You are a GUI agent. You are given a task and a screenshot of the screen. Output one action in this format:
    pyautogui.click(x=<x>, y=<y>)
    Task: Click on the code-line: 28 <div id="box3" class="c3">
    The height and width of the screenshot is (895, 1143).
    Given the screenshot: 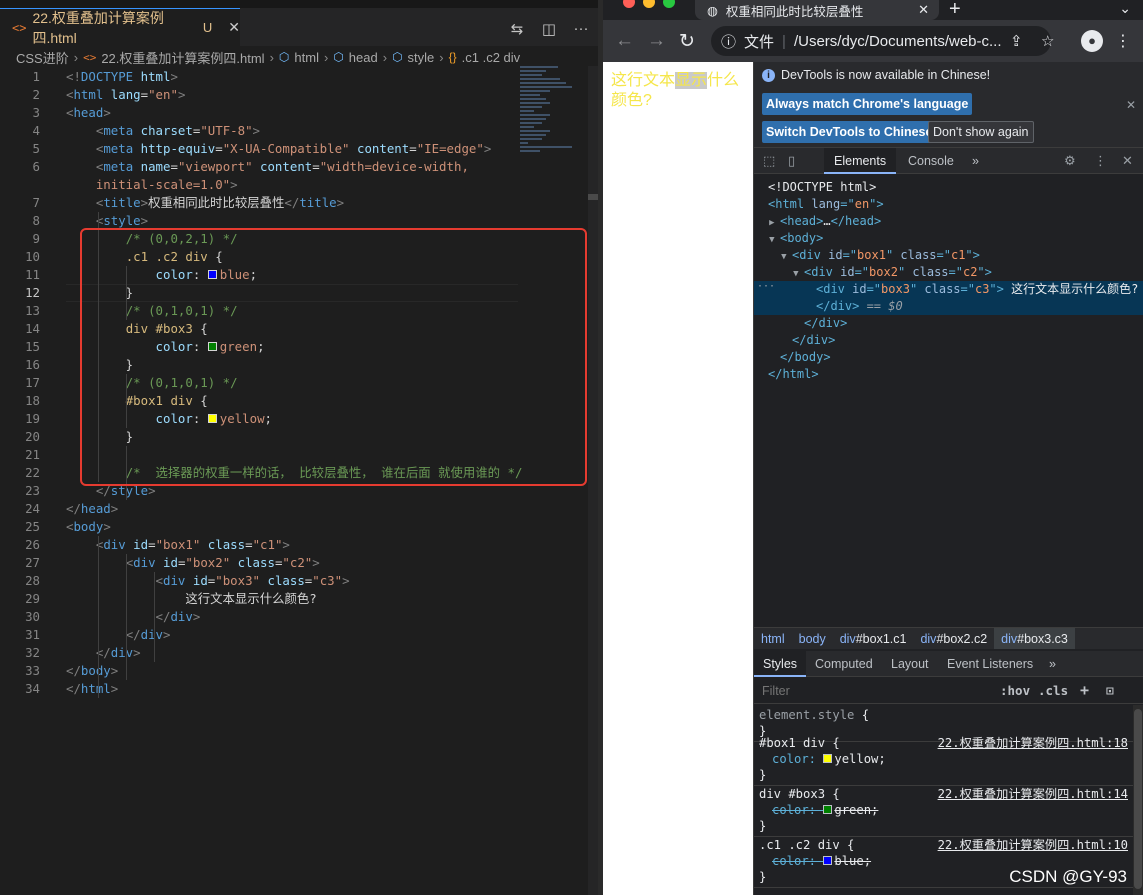 What is the action you would take?
    pyautogui.click(x=260, y=581)
    